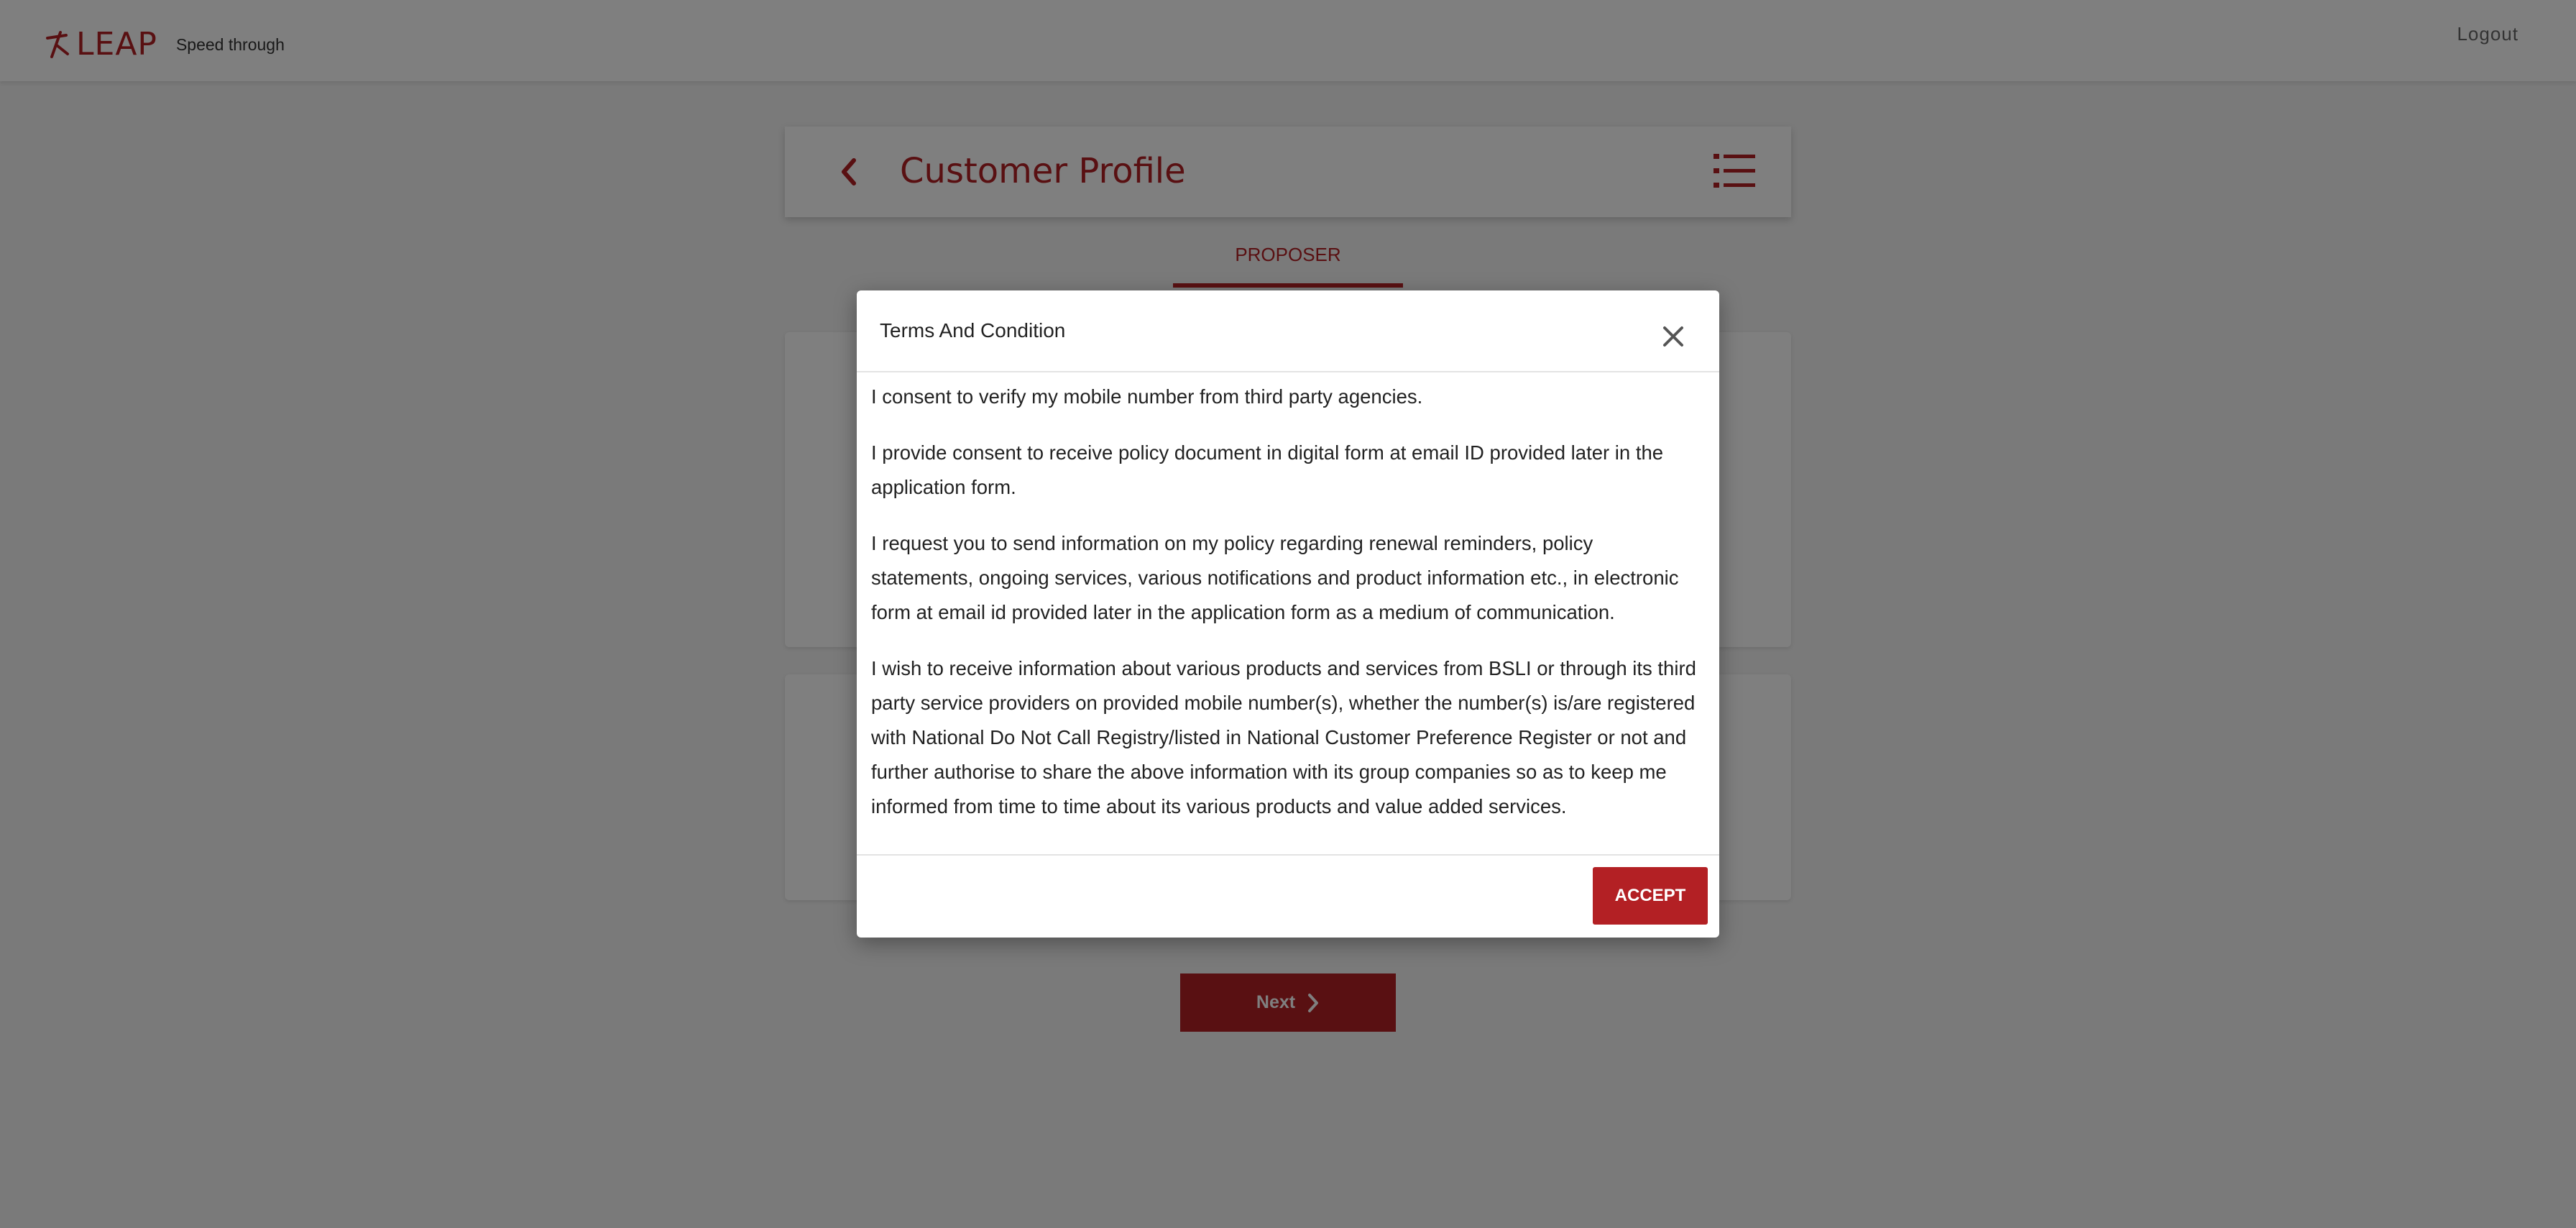 The height and width of the screenshot is (1228, 2576). Describe the element at coordinates (1288, 896) in the screenshot. I see `modal-footer: ACCEPT` at that location.